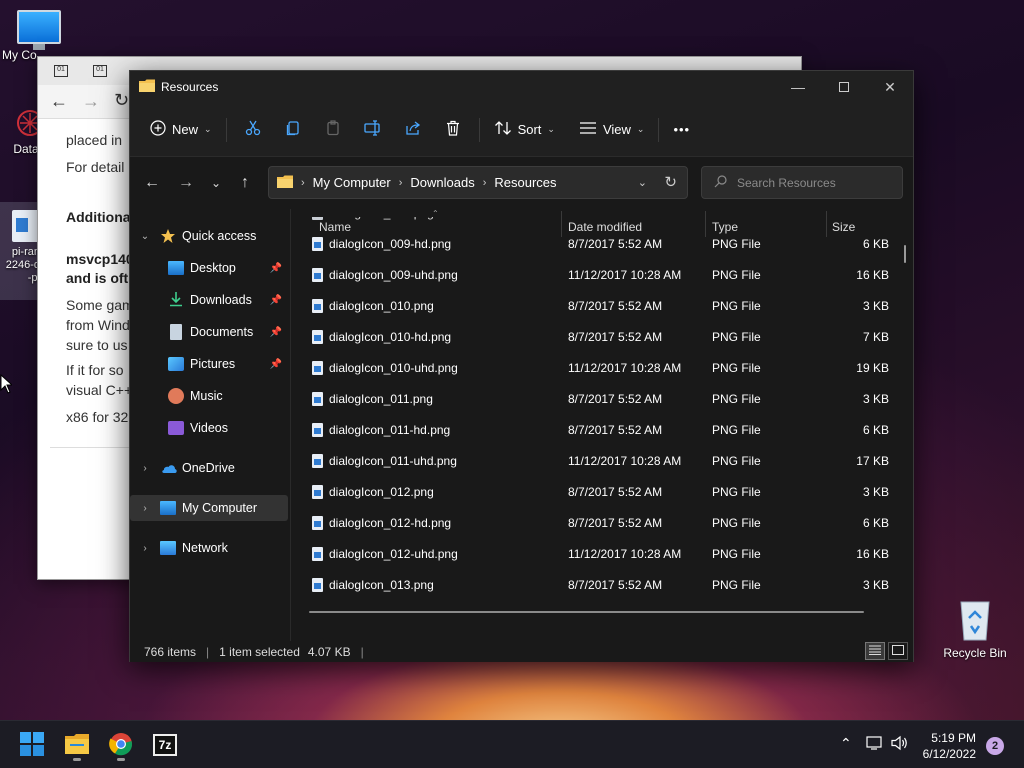 The height and width of the screenshot is (768, 1024). I want to click on file-name: dialogIcon_012.png, so click(381, 492).